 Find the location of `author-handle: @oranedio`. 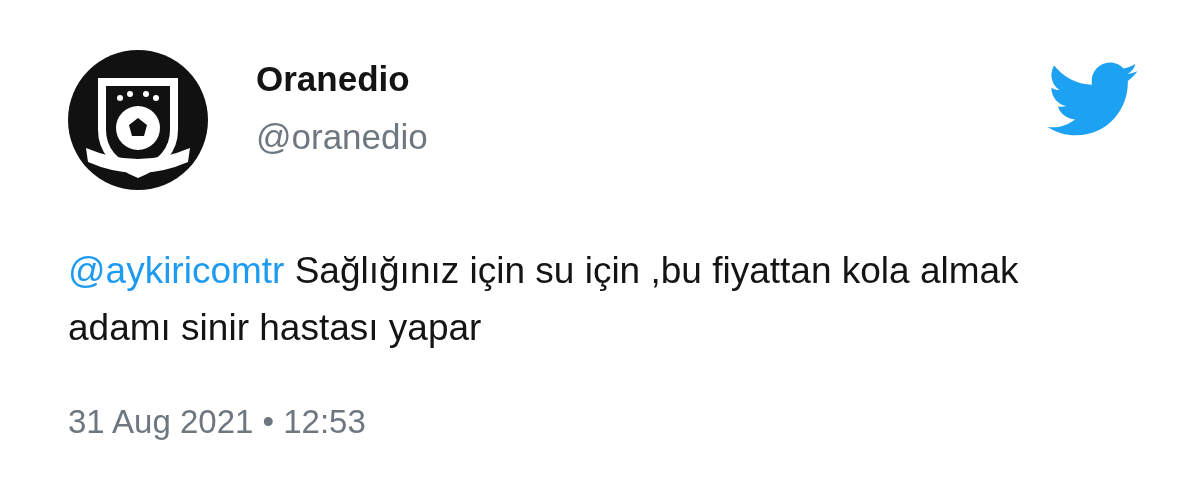

author-handle: @oranedio is located at coordinates (652, 137).